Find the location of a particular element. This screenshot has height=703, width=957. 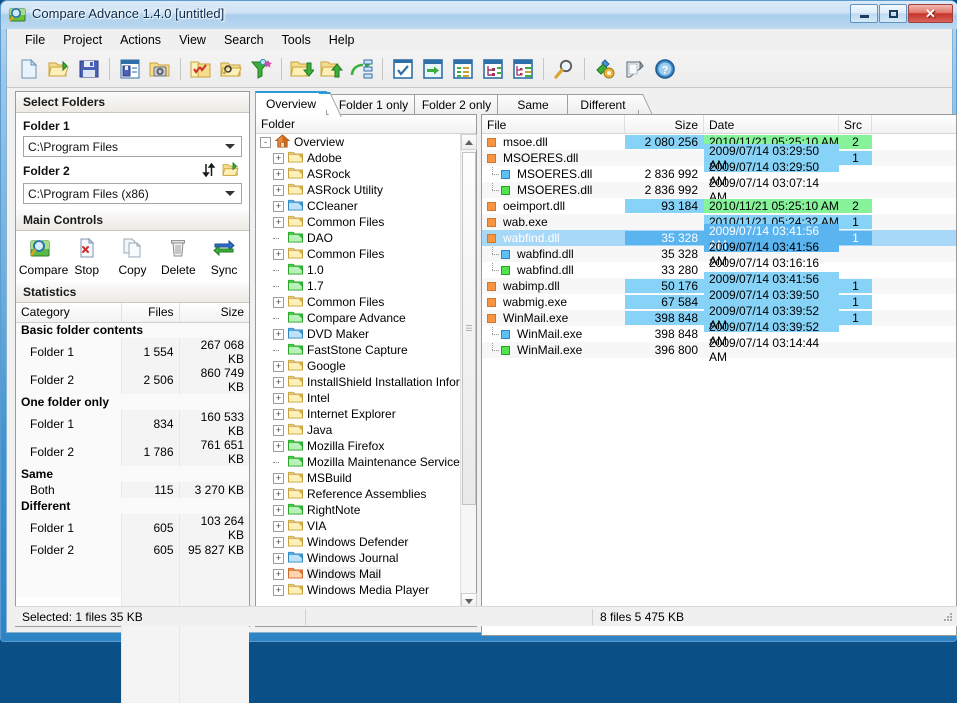

tree-node-mozilla-firefox: + Mozilla Firefox is located at coordinates (358, 446).